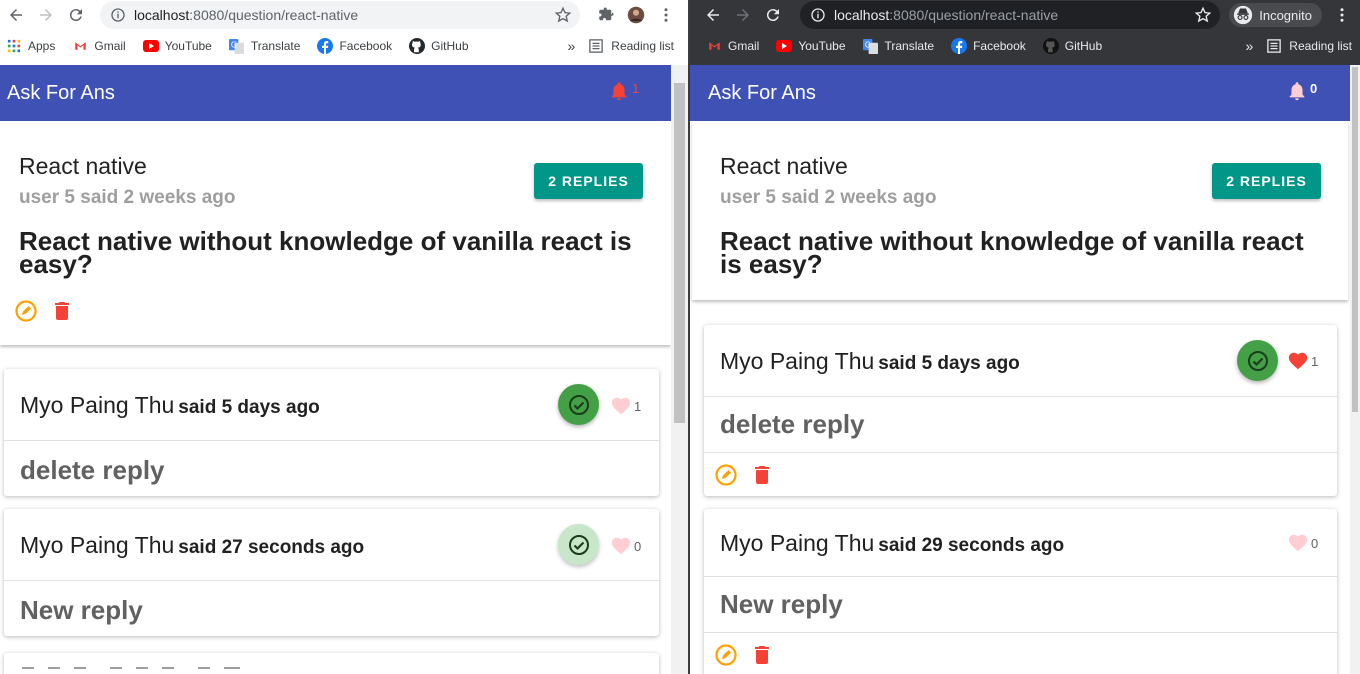 This screenshot has width=1360, height=674. Describe the element at coordinates (142, 670) in the screenshot. I see `quote-icon` at that location.